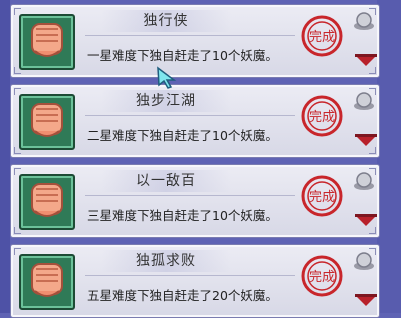  Describe the element at coordinates (166, 261) in the screenshot. I see `achievement-title: 独孤求败` at that location.